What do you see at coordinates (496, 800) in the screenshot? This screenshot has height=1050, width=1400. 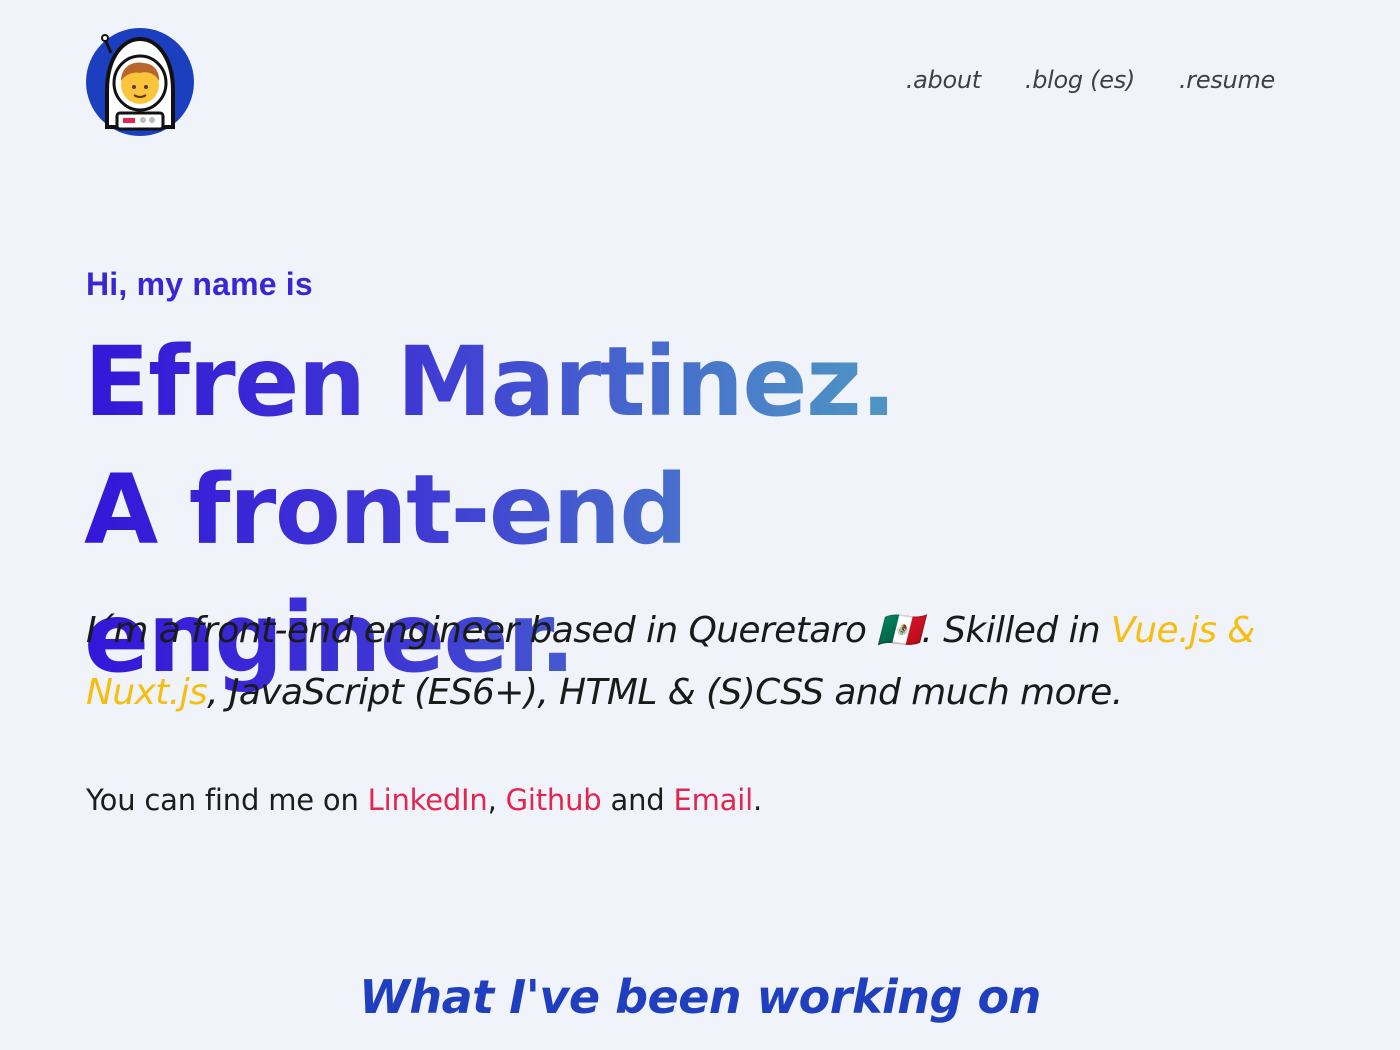 I see `contact-comma: ,` at bounding box center [496, 800].